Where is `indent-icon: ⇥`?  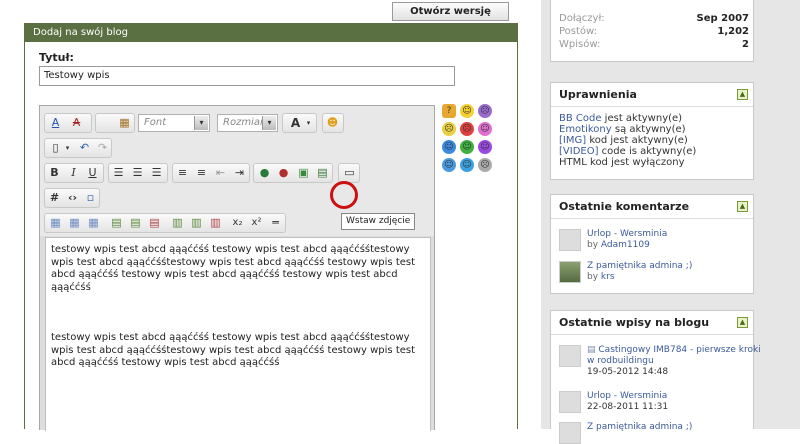 indent-icon: ⇥ is located at coordinates (239, 173).